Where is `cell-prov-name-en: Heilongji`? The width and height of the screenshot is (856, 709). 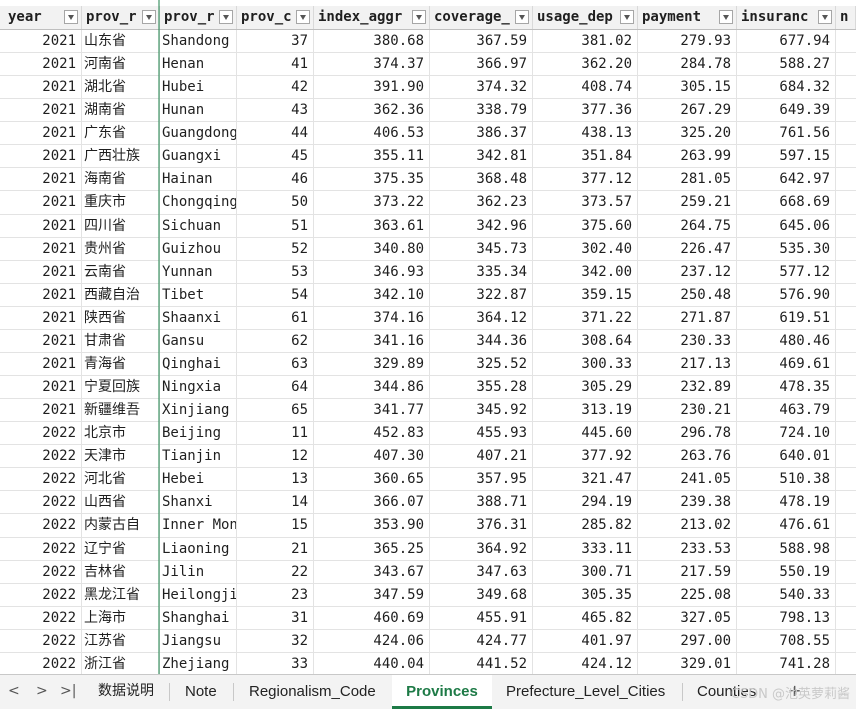 cell-prov-name-en: Heilongji is located at coordinates (198, 595).